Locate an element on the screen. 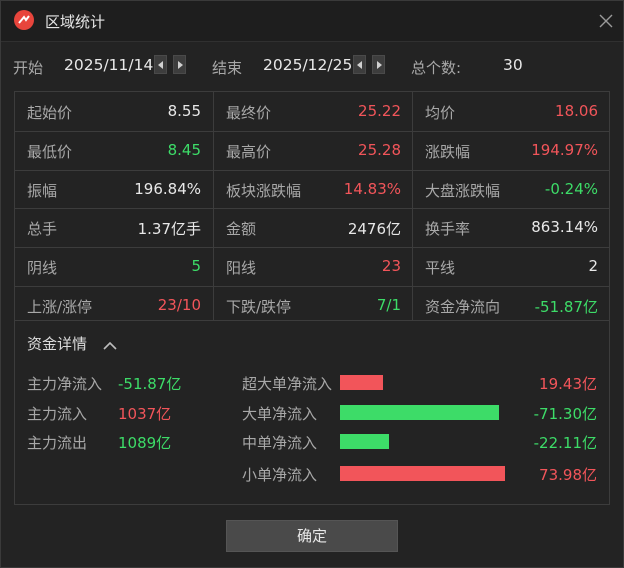 This screenshot has height=568, width=624. stat-value: 1.37亿手 is located at coordinates (169, 229).